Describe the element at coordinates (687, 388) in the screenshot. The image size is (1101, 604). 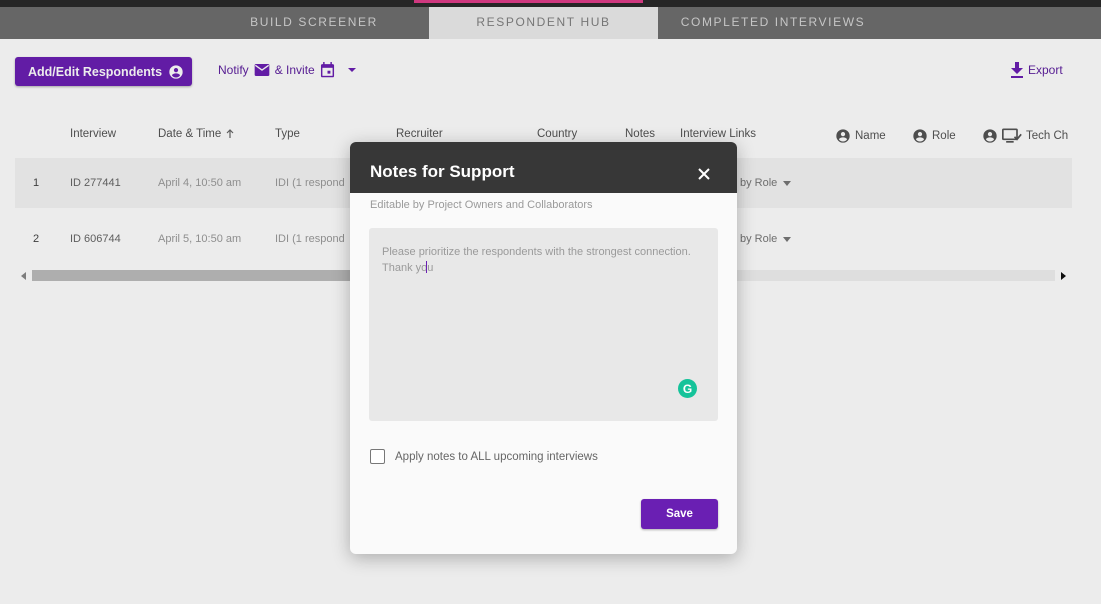
I see `grammarly-icon: G` at that location.